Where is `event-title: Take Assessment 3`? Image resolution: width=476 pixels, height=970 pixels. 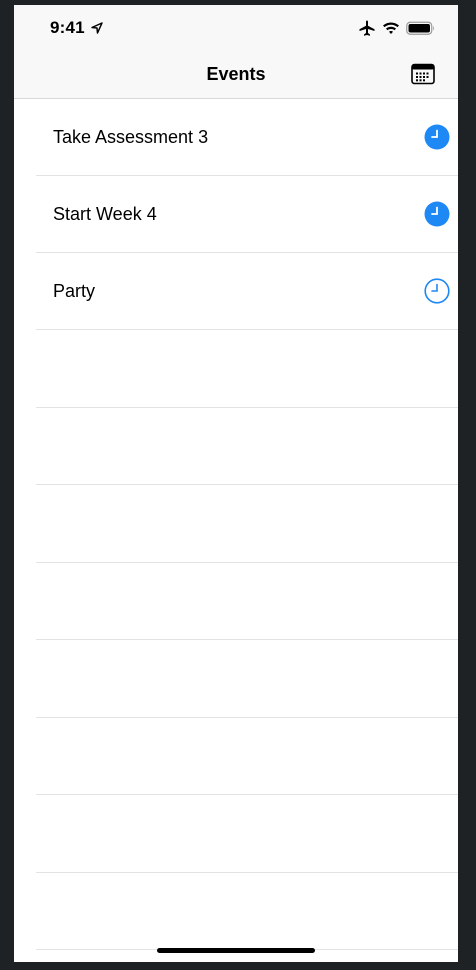
event-title: Take Assessment 3 is located at coordinates (131, 137).